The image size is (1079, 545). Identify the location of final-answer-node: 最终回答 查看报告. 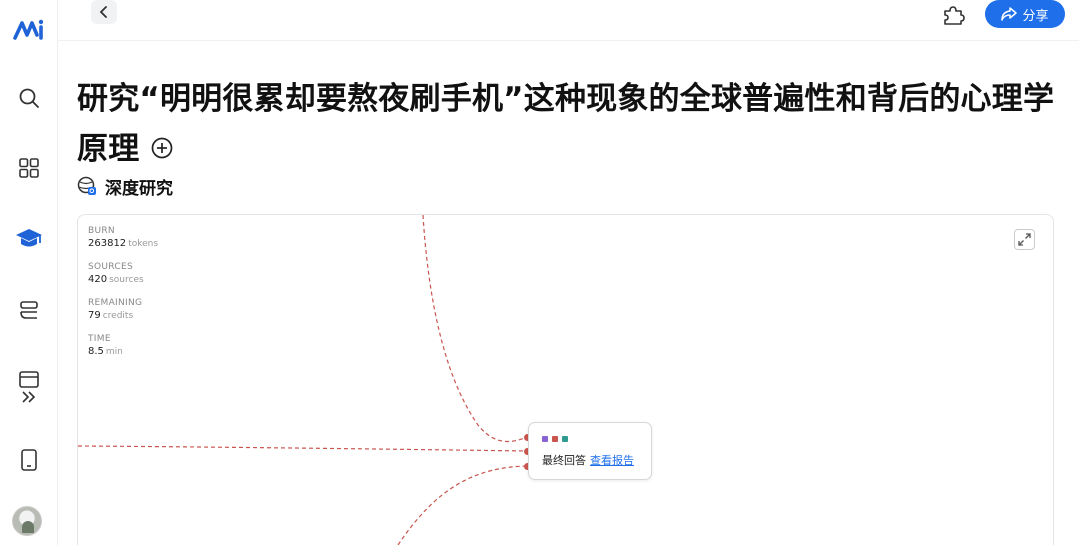
(590, 451).